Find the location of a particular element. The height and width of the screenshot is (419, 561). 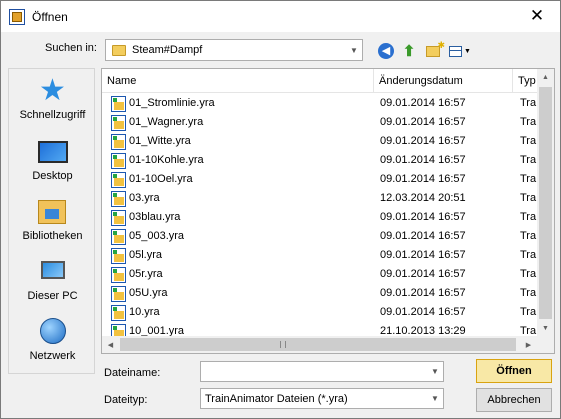

dialog-title: Öffnen is located at coordinates (50, 16).